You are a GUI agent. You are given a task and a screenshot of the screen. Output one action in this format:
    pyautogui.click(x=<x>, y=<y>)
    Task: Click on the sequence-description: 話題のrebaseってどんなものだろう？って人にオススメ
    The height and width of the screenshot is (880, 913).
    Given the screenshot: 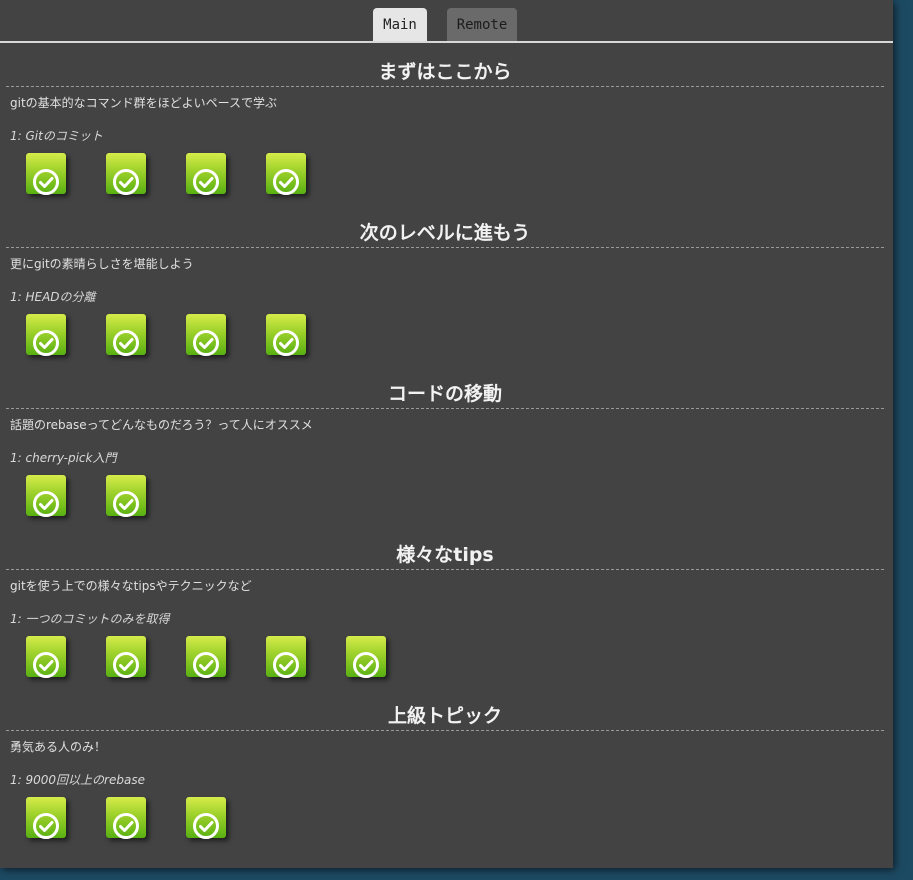 What is the action you would take?
    pyautogui.click(x=161, y=425)
    